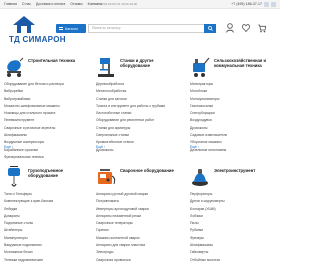 The height and width of the screenshot is (280, 320). Describe the element at coordinates (14, 67) in the screenshot. I see `concrete-mixer-icon` at that location.